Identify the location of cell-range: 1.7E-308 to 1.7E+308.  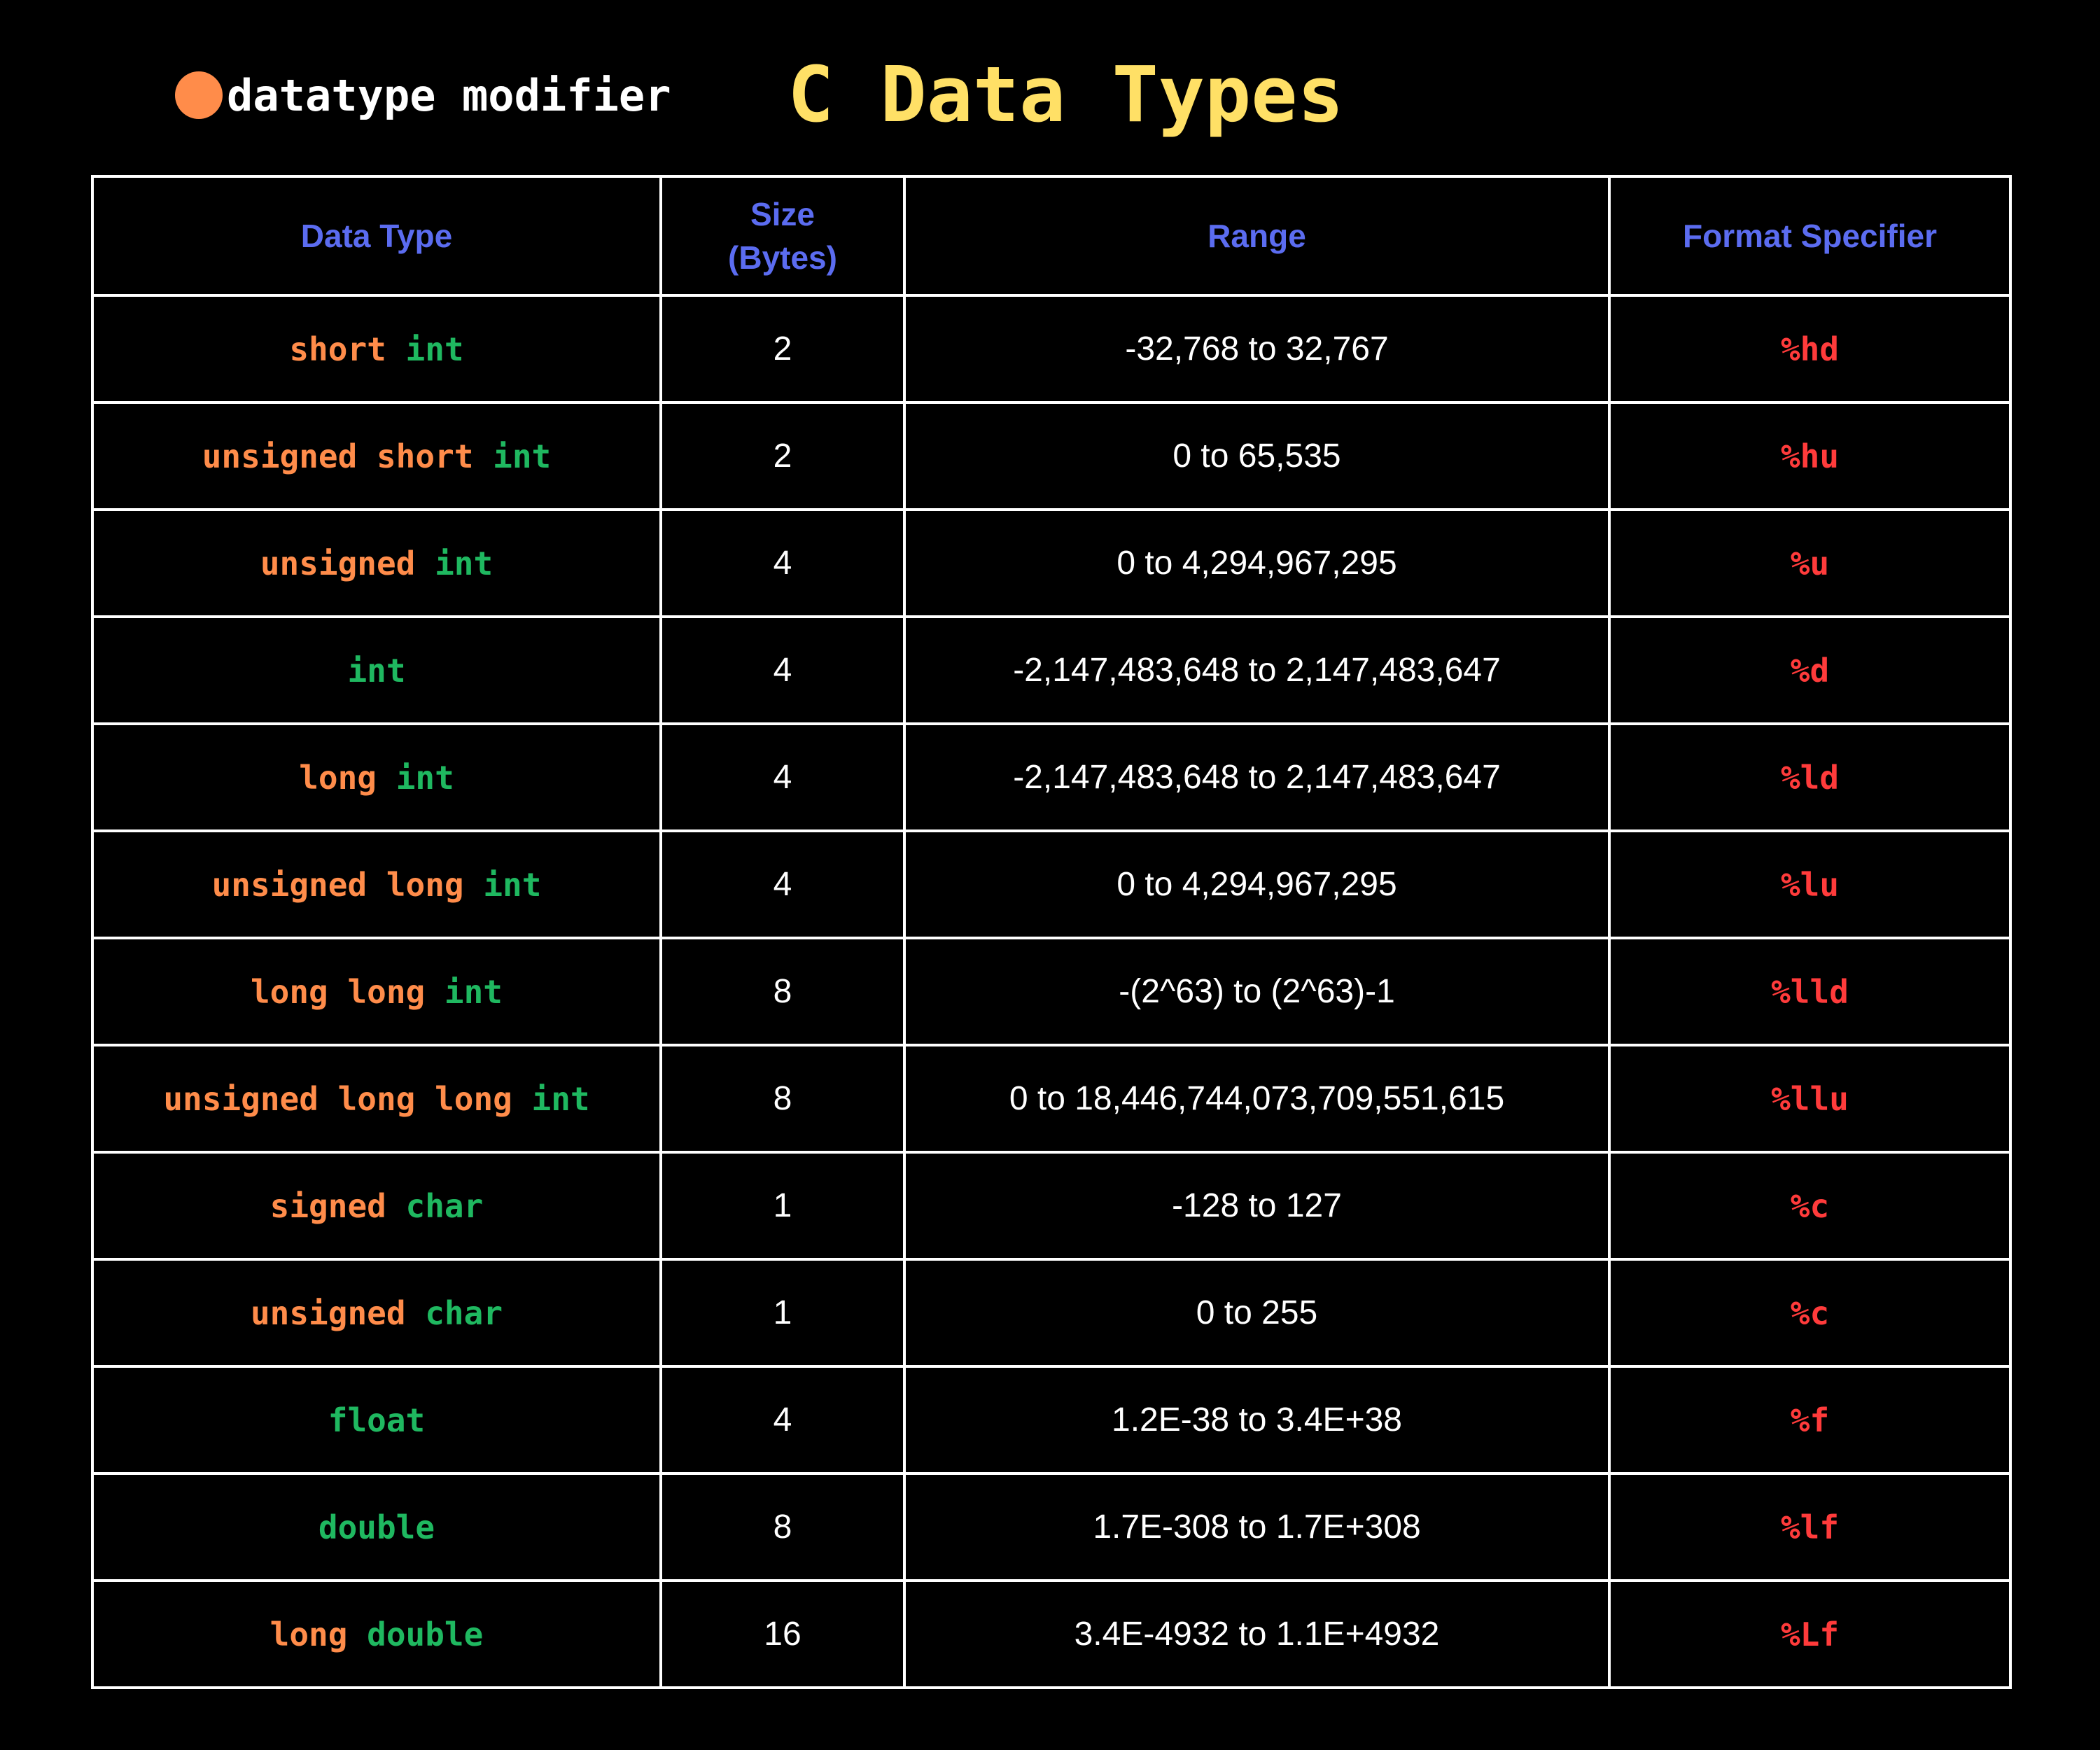
(1257, 1527).